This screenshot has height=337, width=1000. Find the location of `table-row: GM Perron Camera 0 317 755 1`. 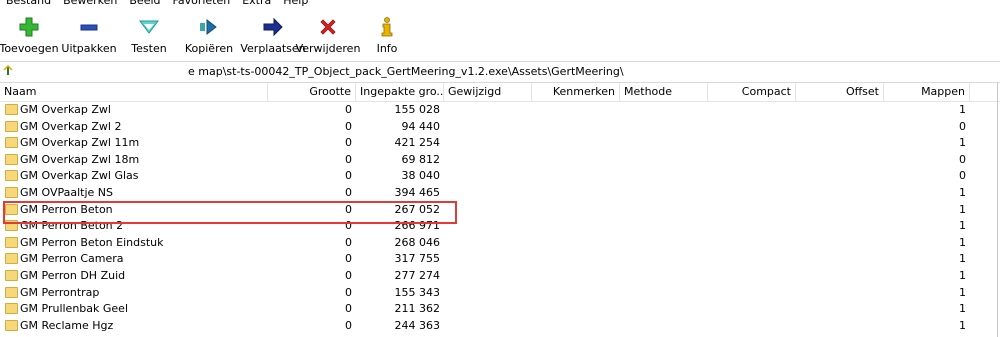

table-row: GM Perron Camera 0 317 755 1 is located at coordinates (500, 259).